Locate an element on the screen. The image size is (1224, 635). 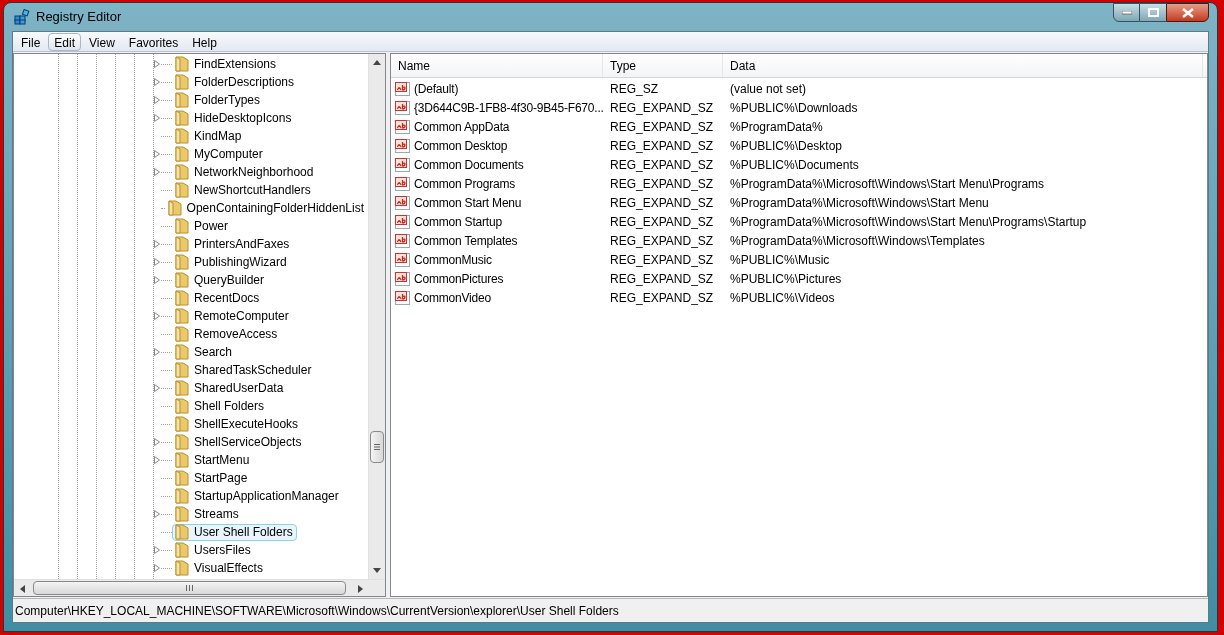
value-row: {3D644C9B-1FB8-4f30-9B45-F670... REG_EXPAND_SZ %PUBLIC%\Downloads is located at coordinates (799, 107).